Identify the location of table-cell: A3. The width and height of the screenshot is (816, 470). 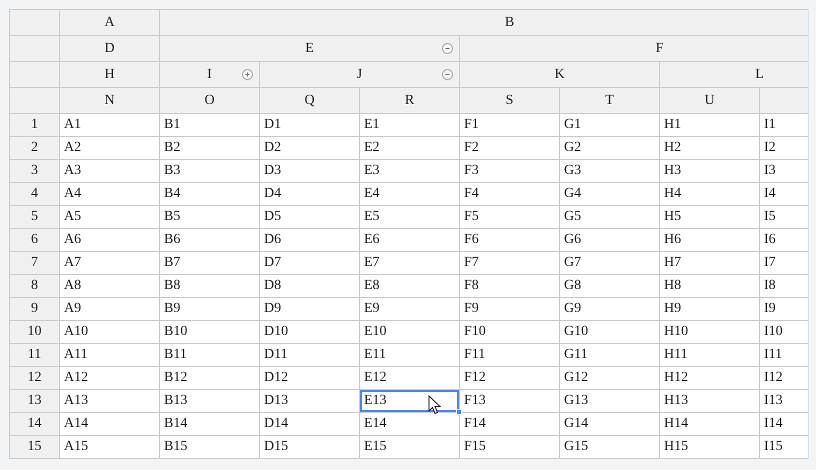
(110, 171).